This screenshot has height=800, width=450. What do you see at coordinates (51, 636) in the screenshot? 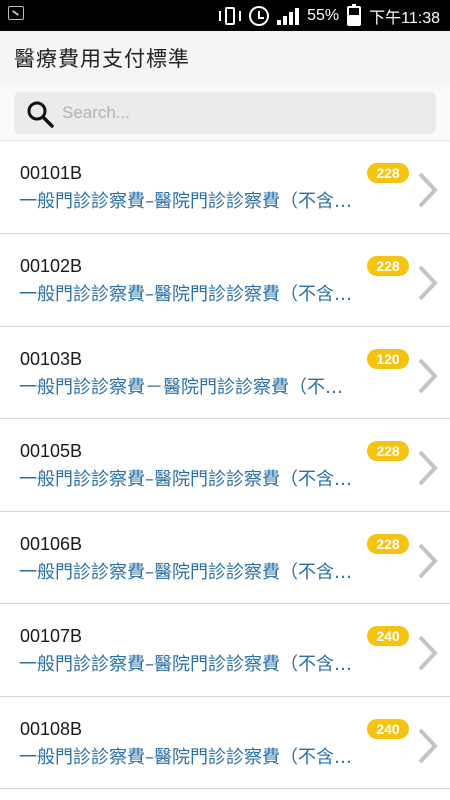
I see `item-code: 00107B` at bounding box center [51, 636].